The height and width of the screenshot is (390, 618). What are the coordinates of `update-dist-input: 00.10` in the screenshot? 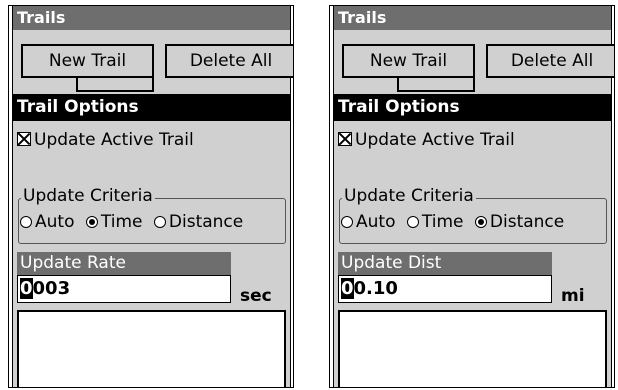 It's located at (445, 289).